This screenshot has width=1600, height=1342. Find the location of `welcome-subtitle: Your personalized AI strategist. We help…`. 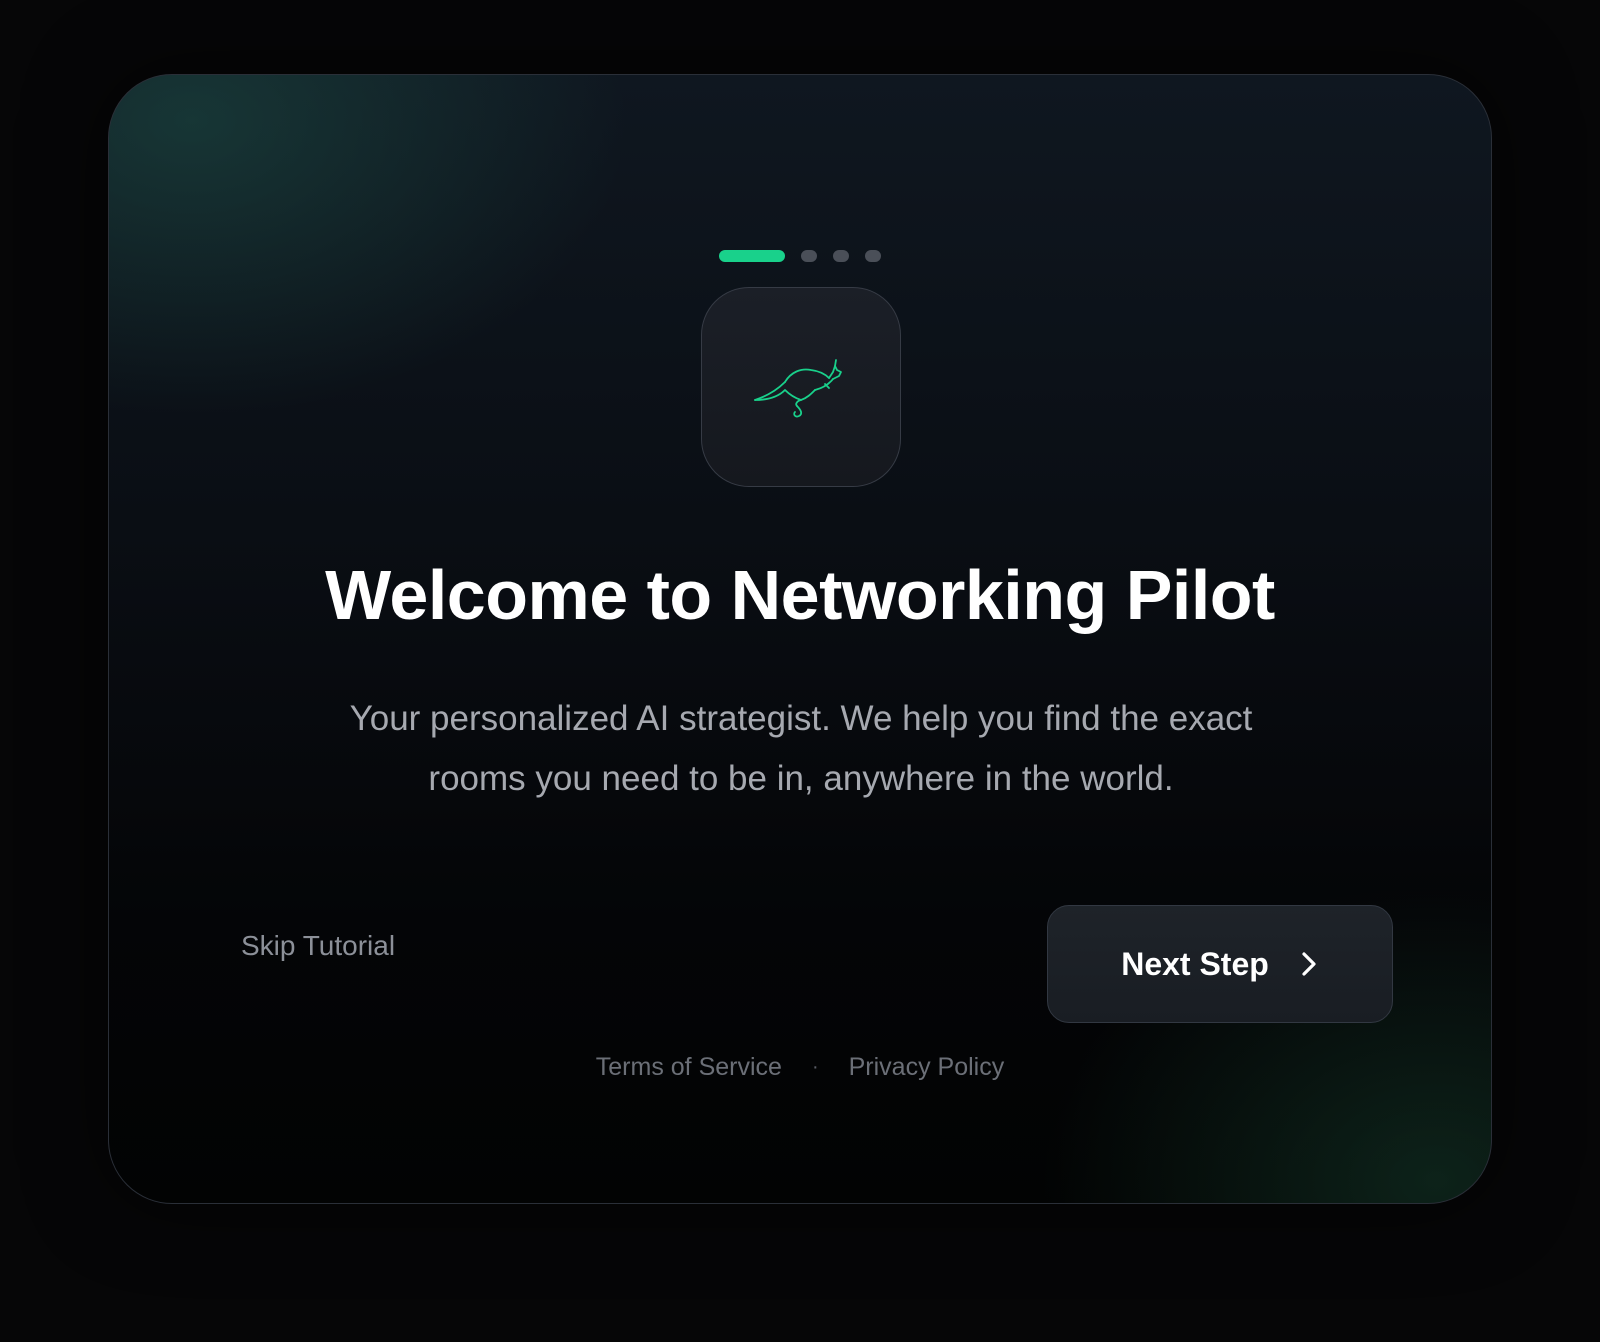

welcome-subtitle: Your personalized AI strategist. We help… is located at coordinates (801, 748).